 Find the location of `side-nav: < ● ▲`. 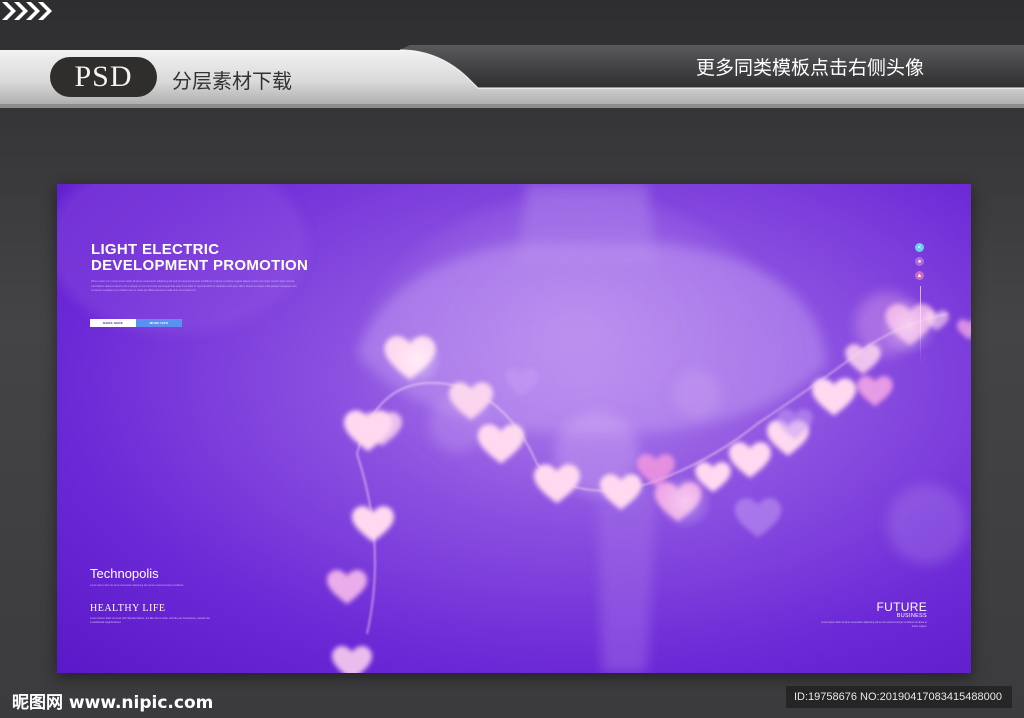

side-nav: < ● ▲ is located at coordinates (919, 264).